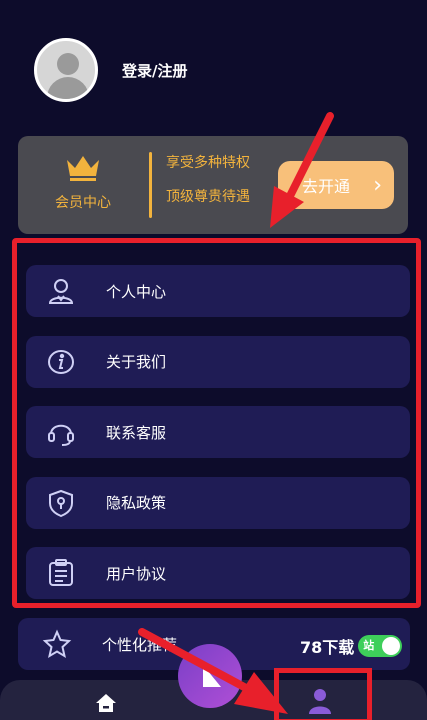  What do you see at coordinates (57, 644) in the screenshot?
I see `star-icon` at bounding box center [57, 644].